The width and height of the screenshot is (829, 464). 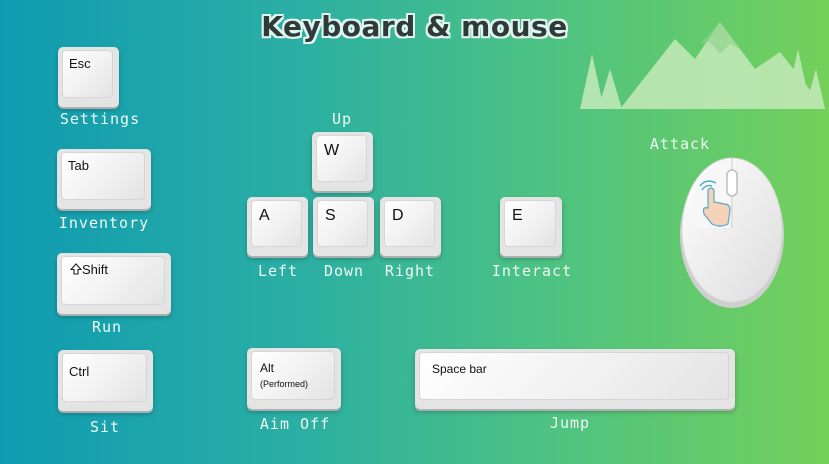 What do you see at coordinates (105, 380) in the screenshot?
I see `ctrl-key: Ctrl` at bounding box center [105, 380].